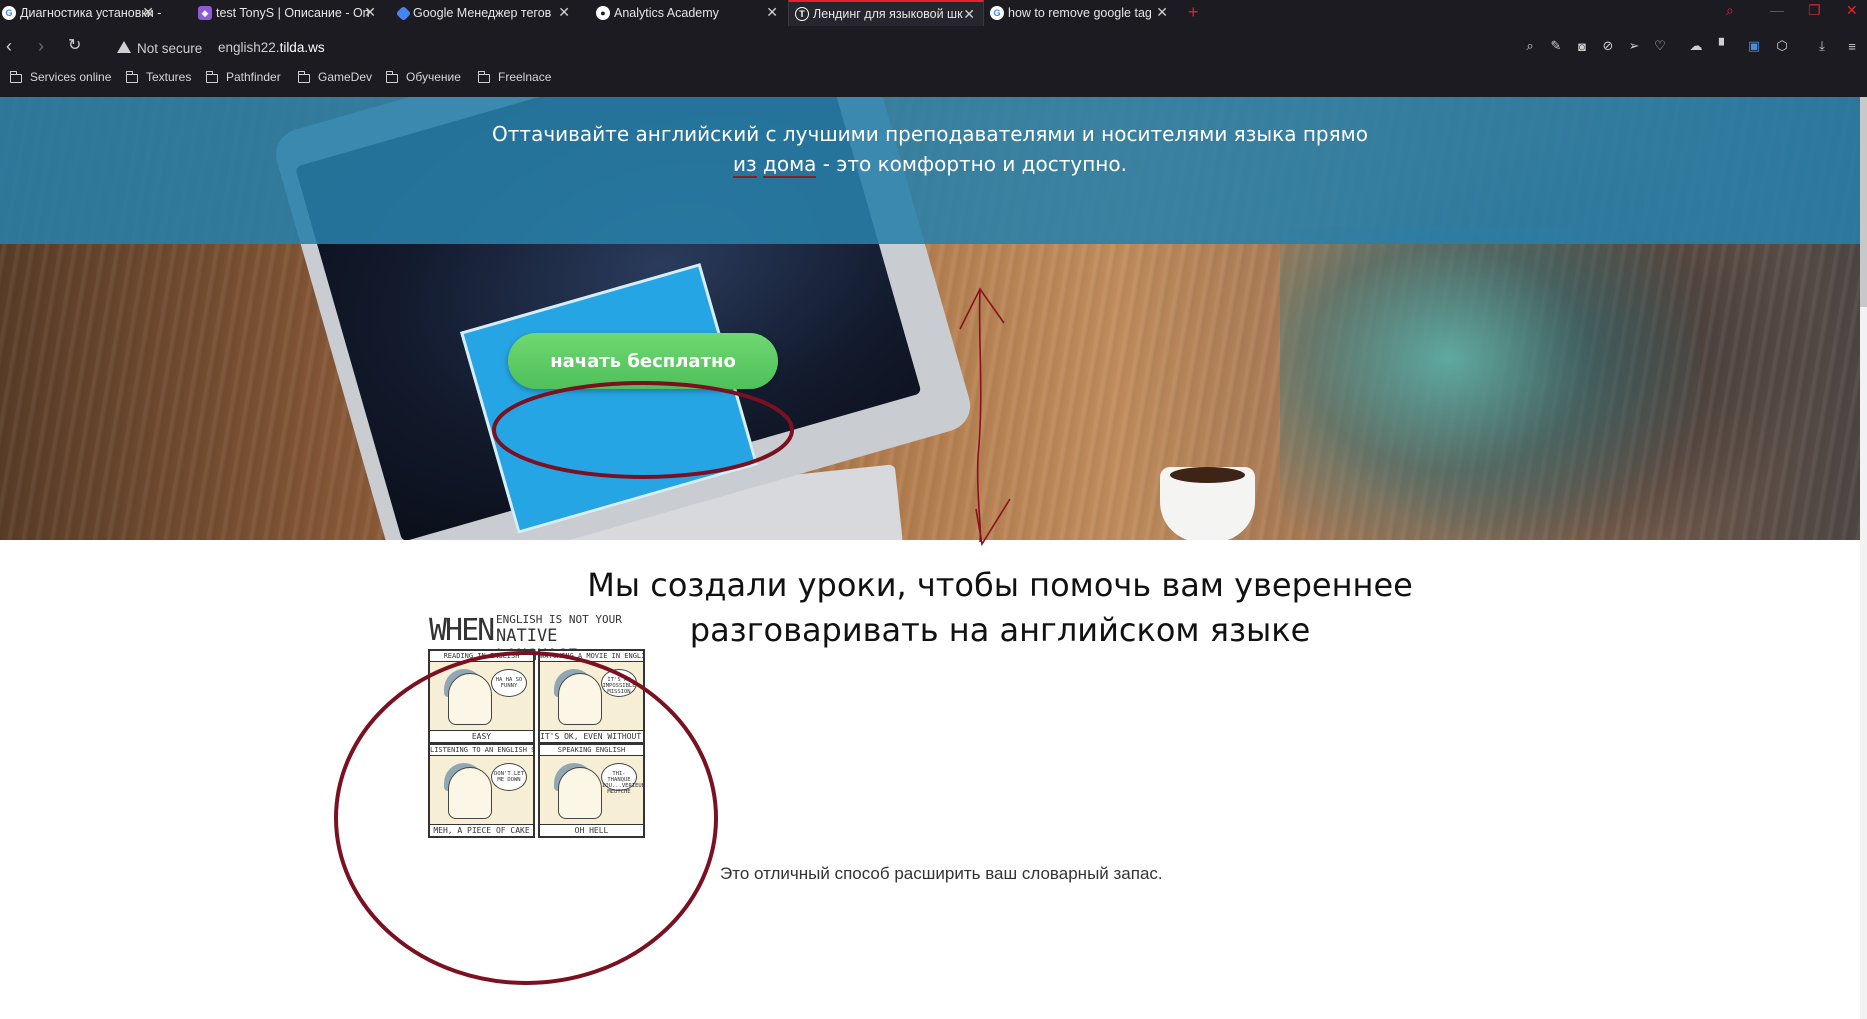  Describe the element at coordinates (623, 779) in the screenshot. I see `speech-bubble: THI-THANQUE IOU...VERIEUH MEUTCHE` at that location.